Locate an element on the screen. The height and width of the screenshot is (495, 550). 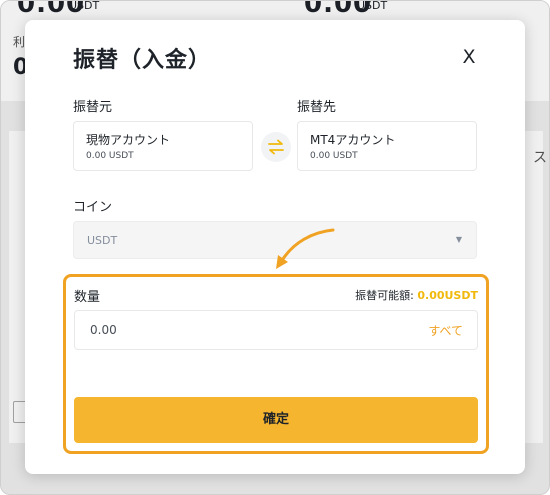
available-amount: 振替可能額: 0.00USDT is located at coordinates (416, 295).